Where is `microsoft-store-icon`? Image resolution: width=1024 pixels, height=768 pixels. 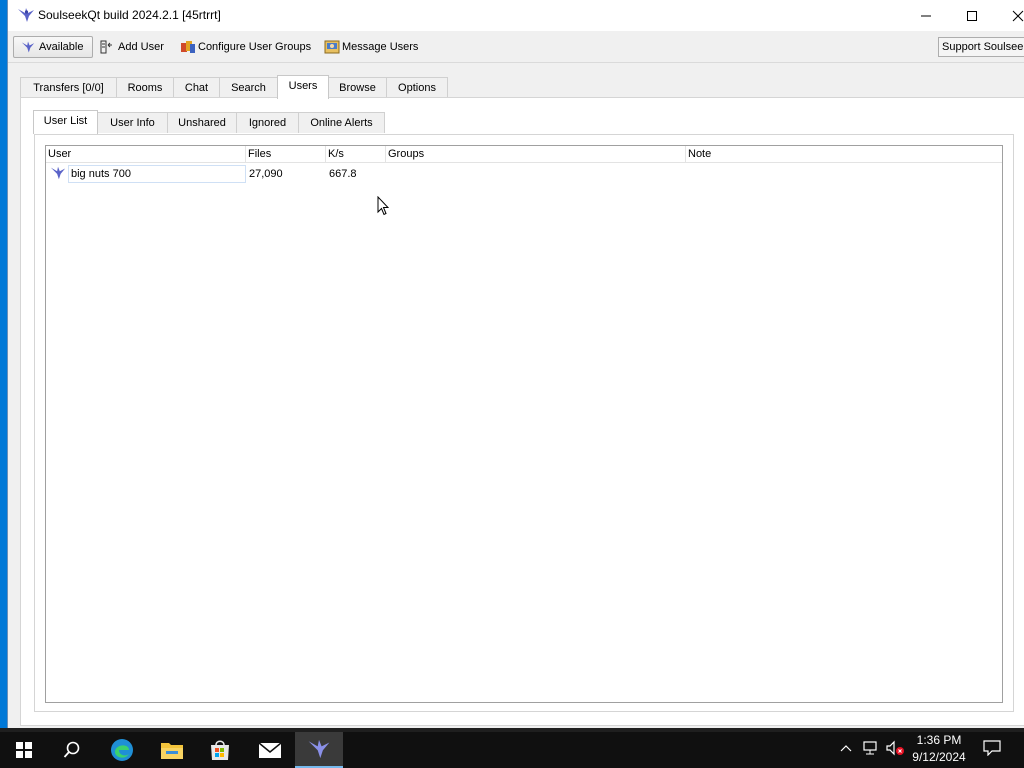 microsoft-store-icon is located at coordinates (220, 750).